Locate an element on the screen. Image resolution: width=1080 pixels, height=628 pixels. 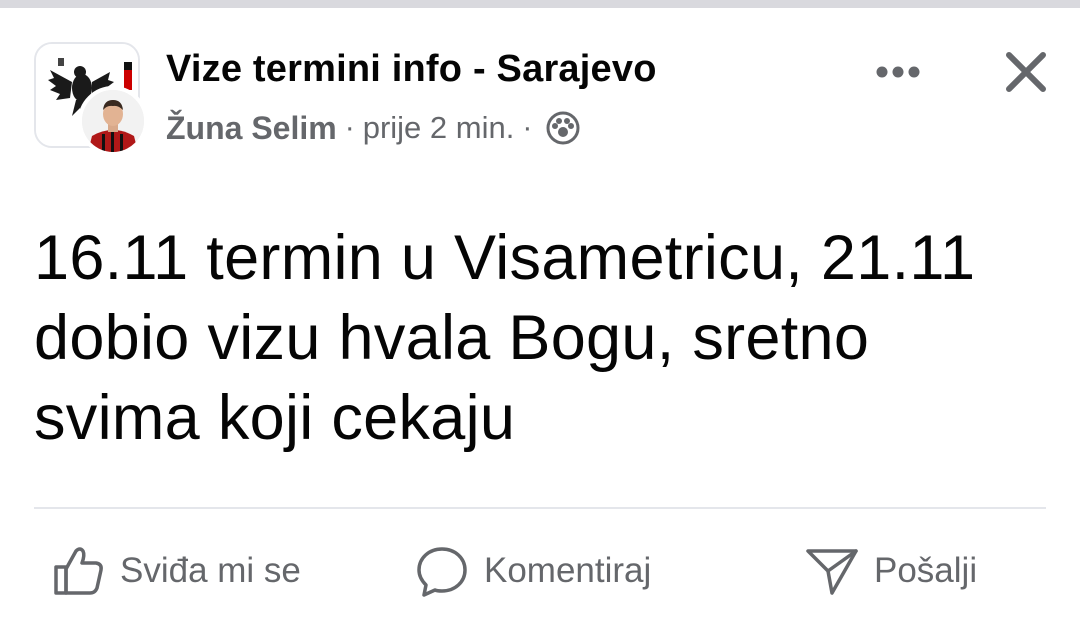
author-avatar is located at coordinates (113, 121).